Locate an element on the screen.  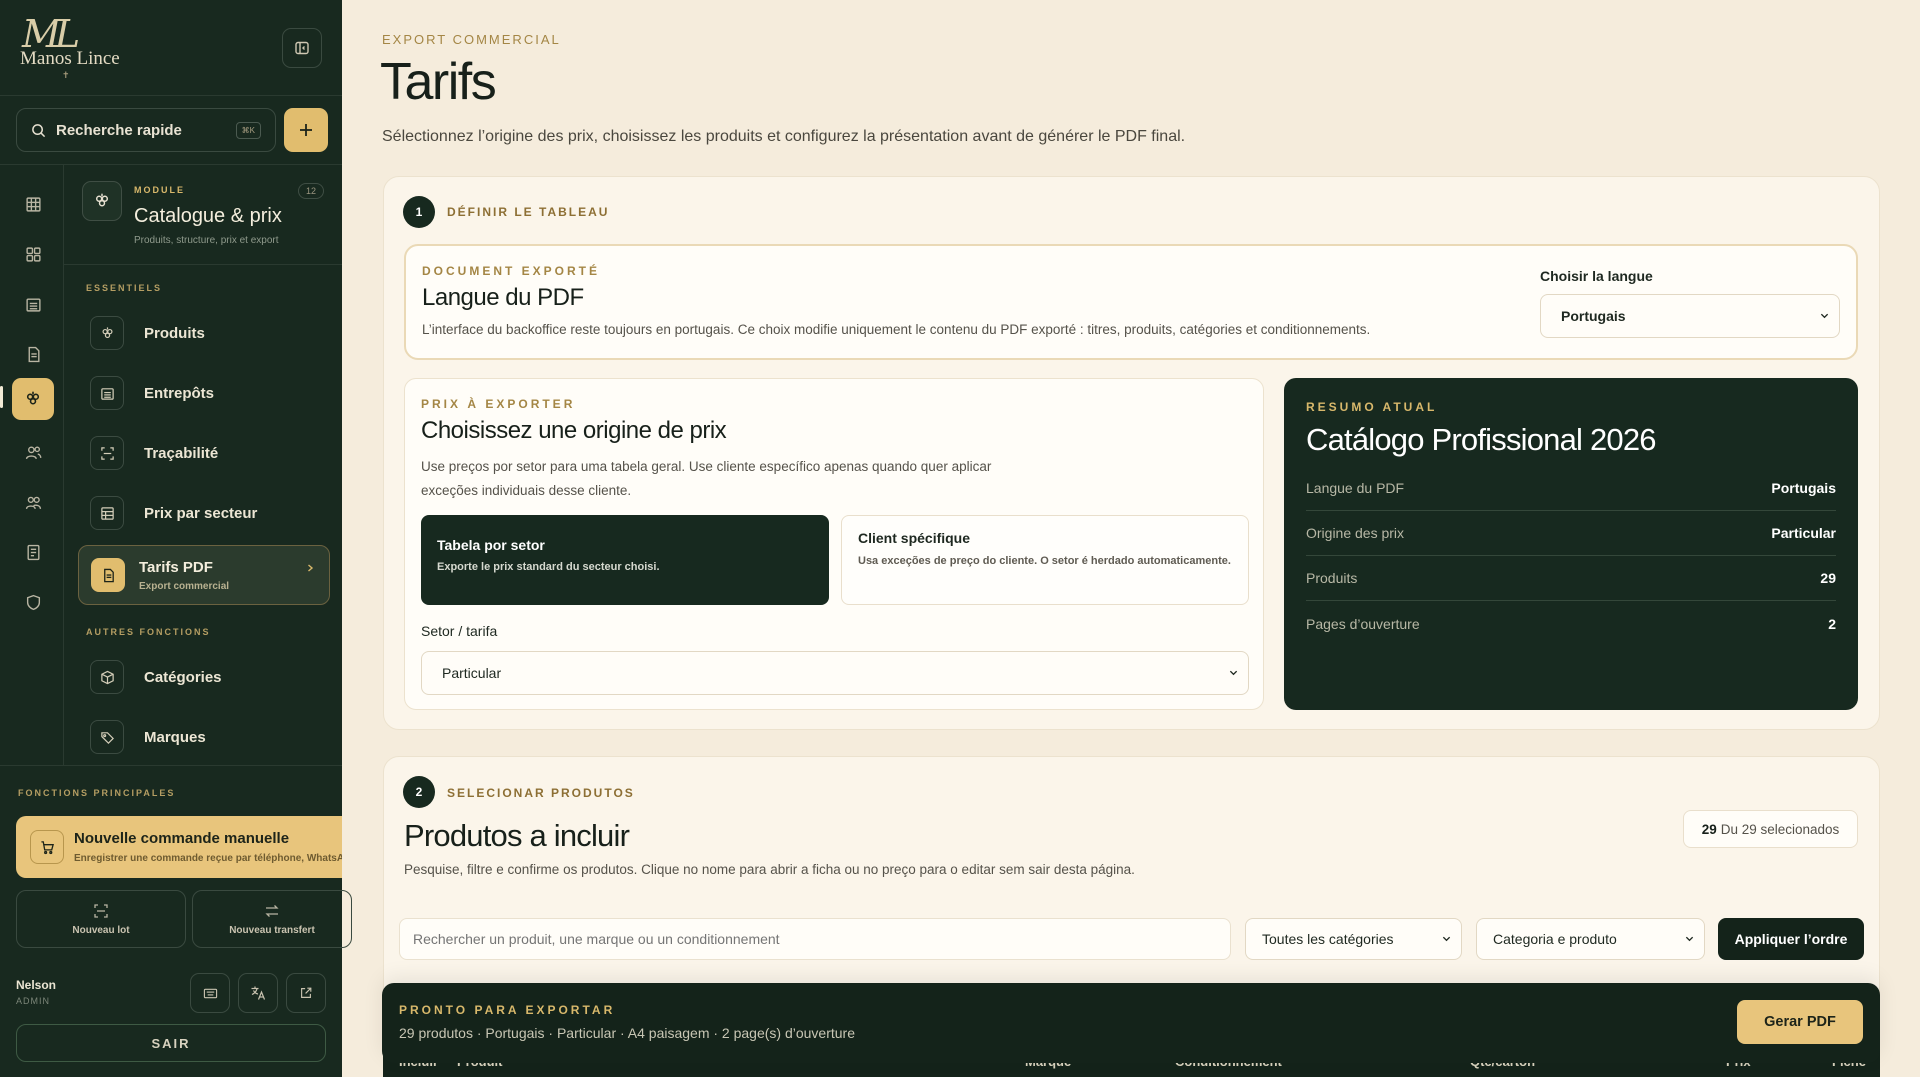
step-1-label: DÉFINIR LE TABLEAU is located at coordinates (528, 212).